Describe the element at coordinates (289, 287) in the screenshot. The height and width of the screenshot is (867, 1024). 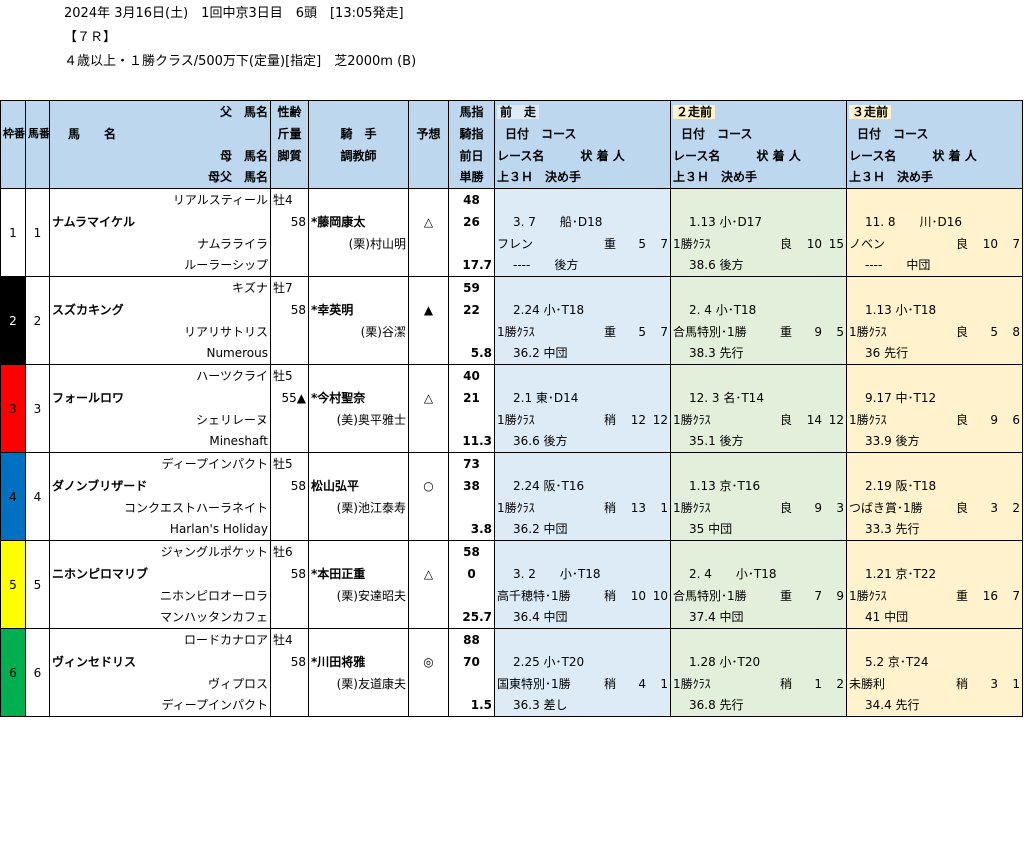
I see `sex-age: 牡7` at that location.